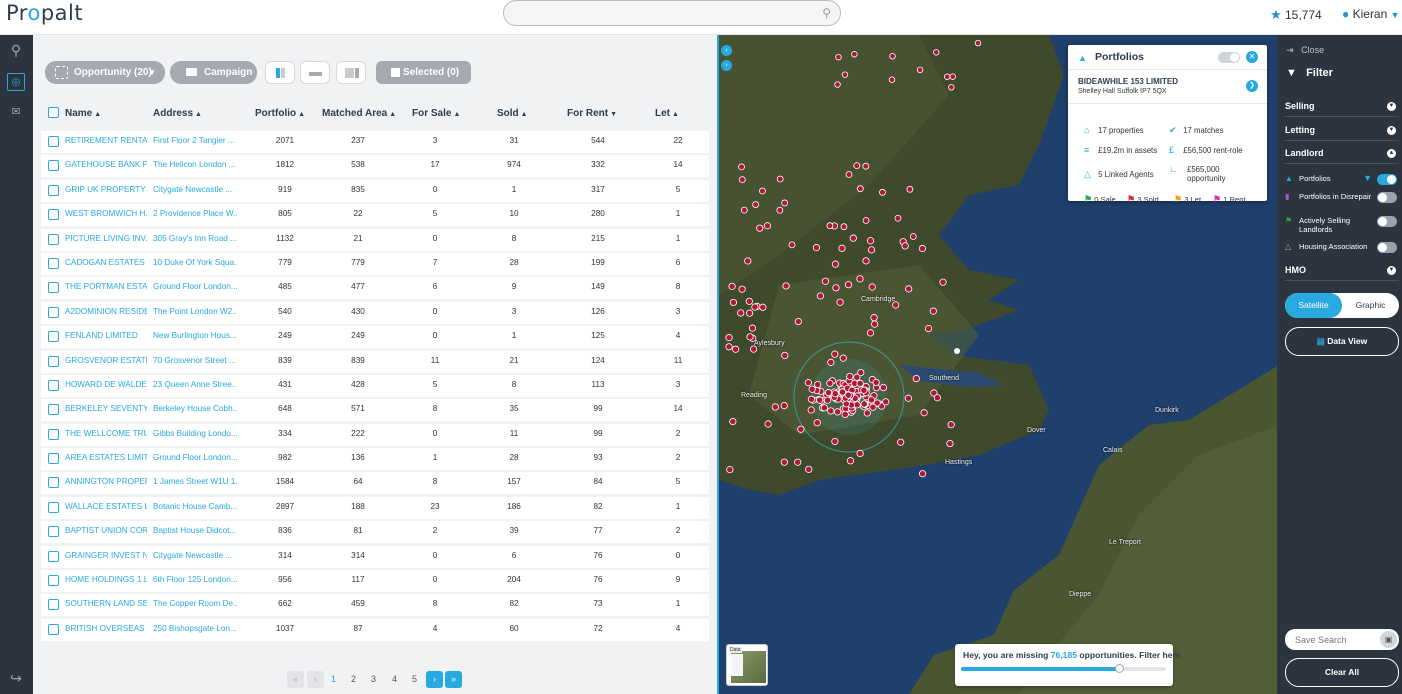  I want to click on selected-button: Selected (0), so click(423, 72).